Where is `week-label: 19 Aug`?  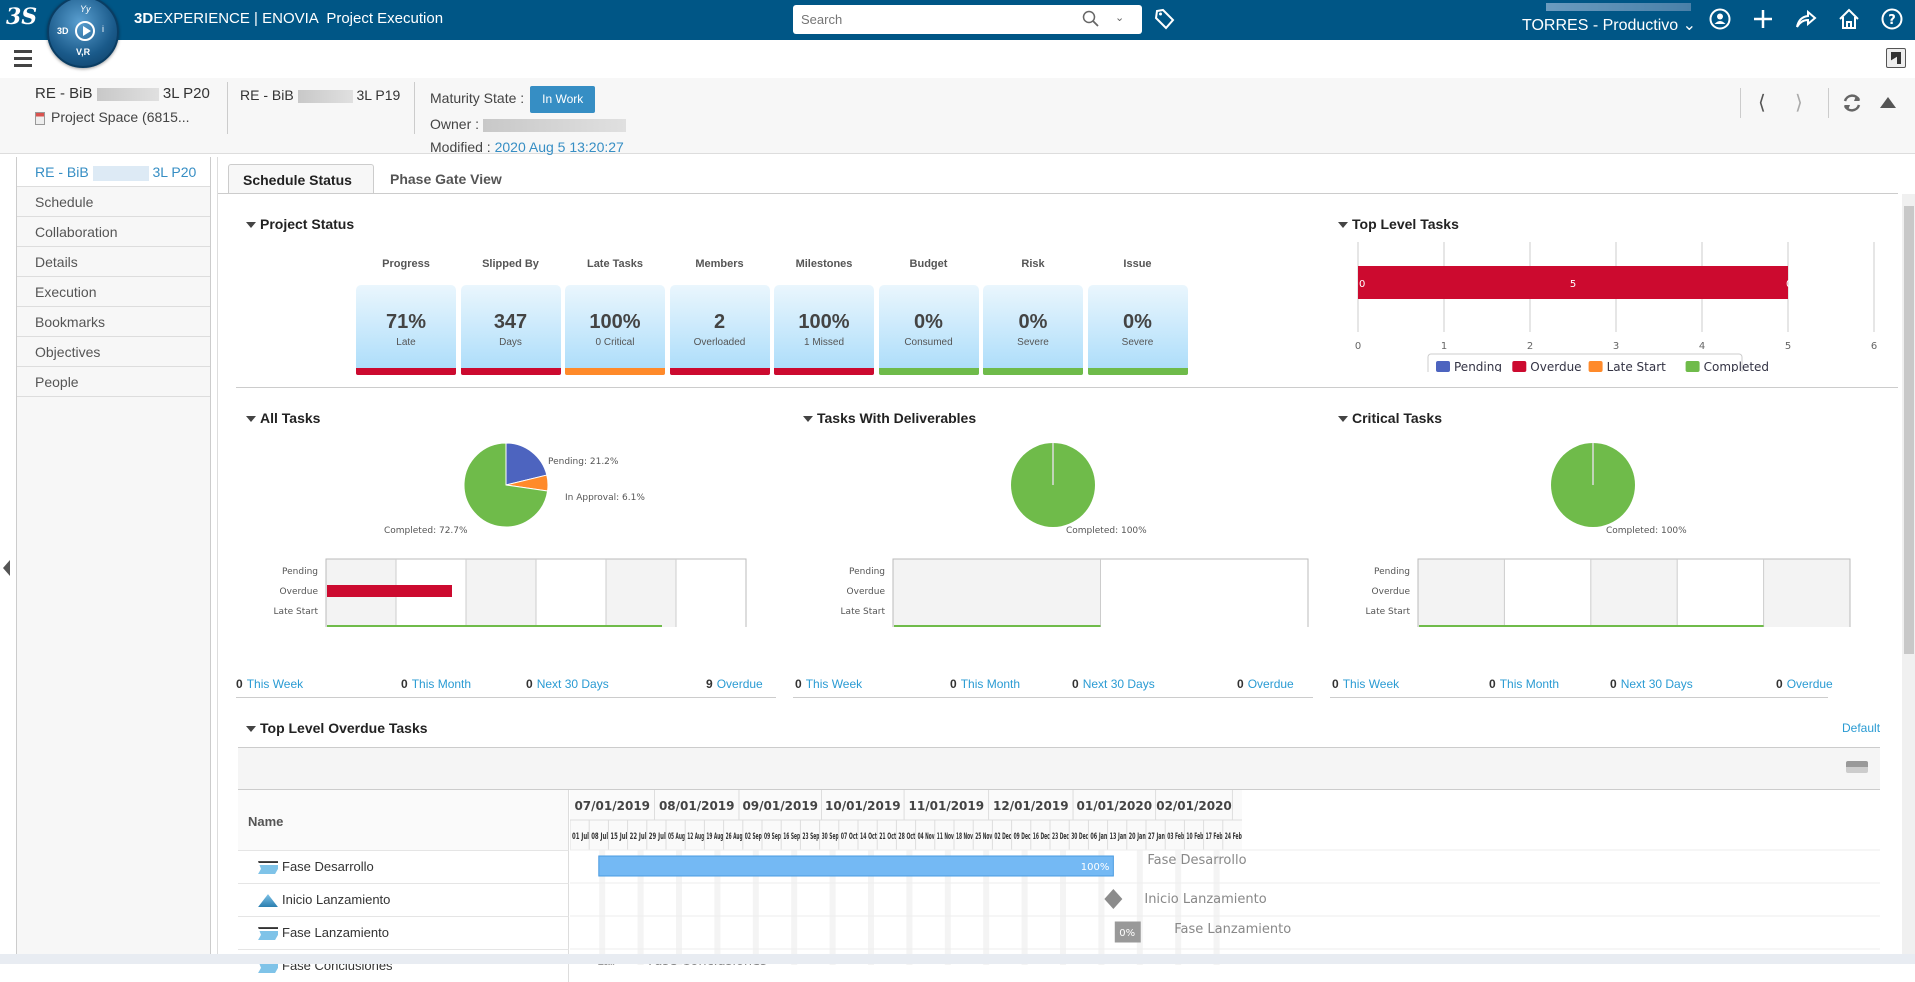
week-label: 19 Aug is located at coordinates (714, 837).